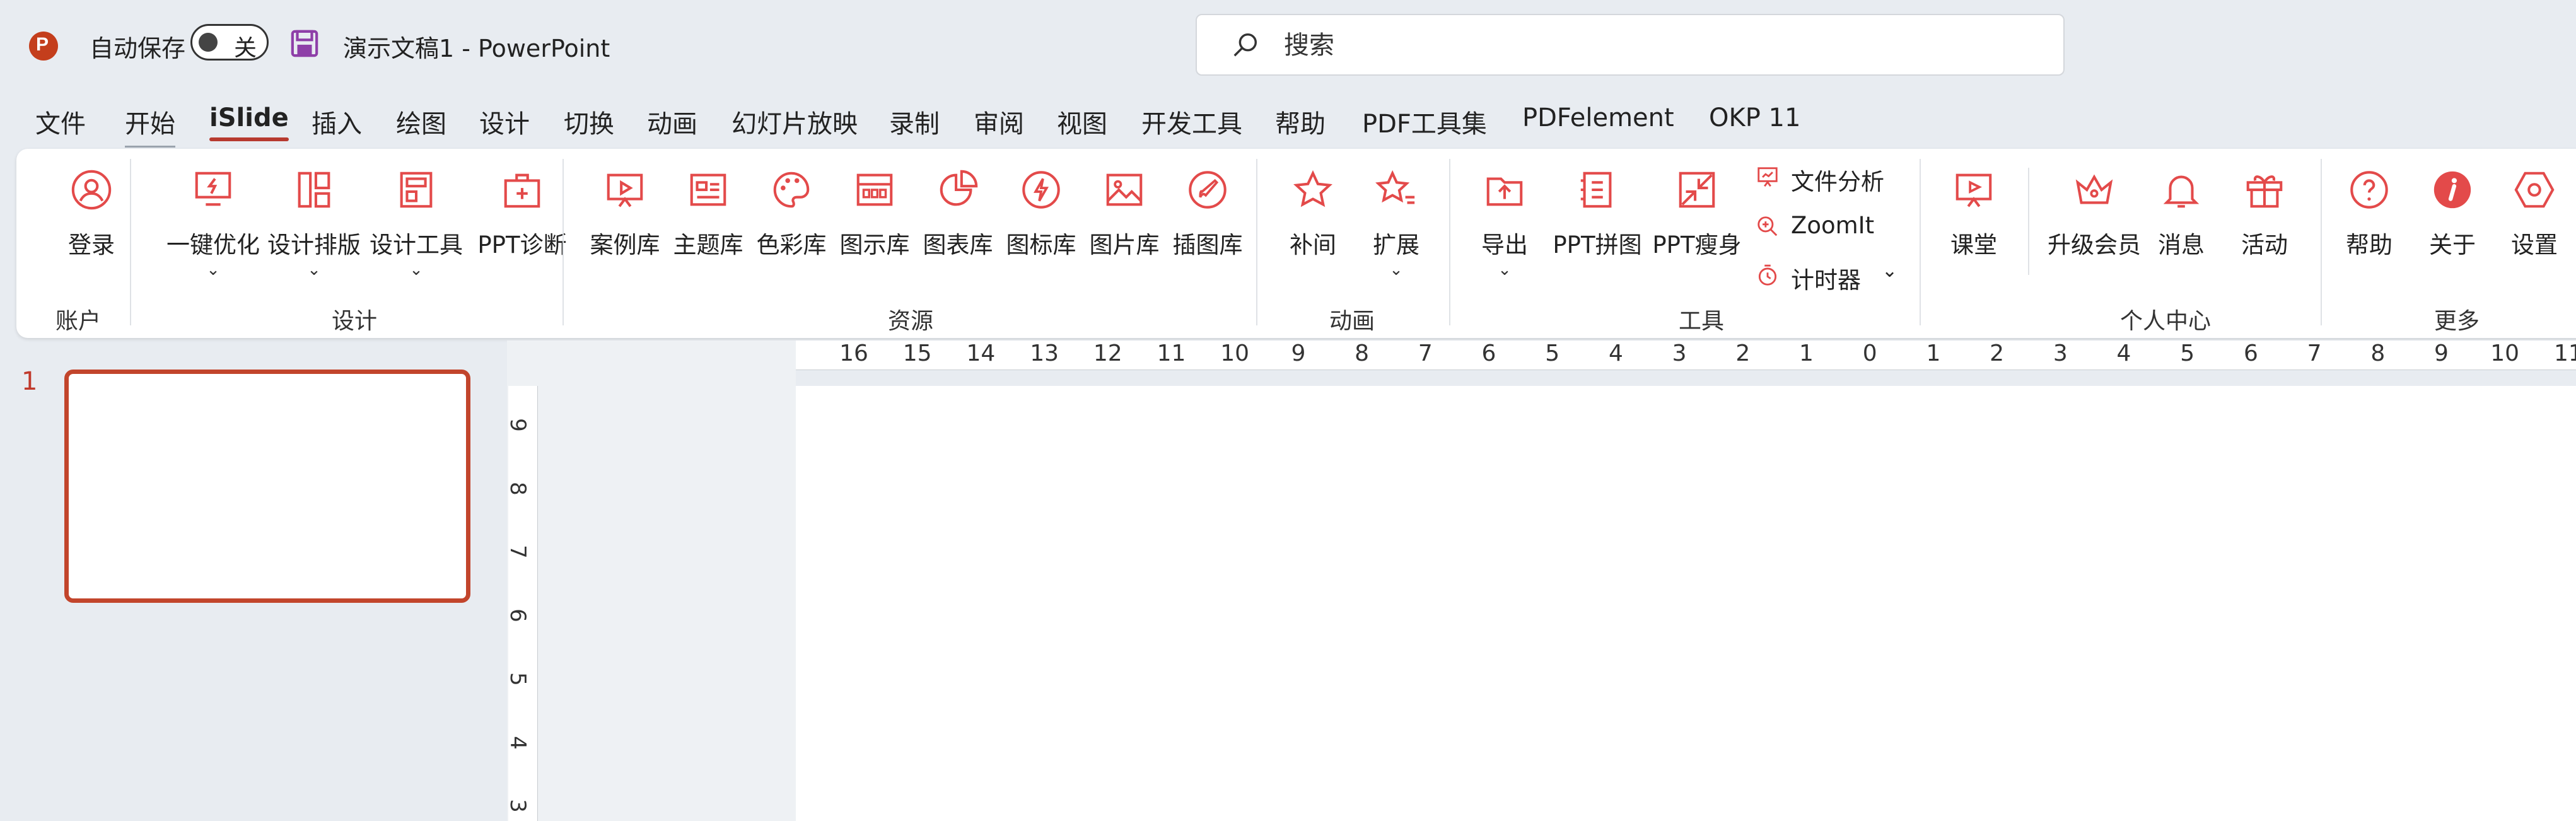 The height and width of the screenshot is (821, 2576). Describe the element at coordinates (337, 121) in the screenshot. I see `tab-insert: 插入` at that location.